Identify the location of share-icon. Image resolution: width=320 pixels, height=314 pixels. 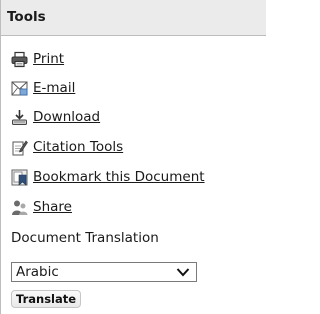
(19, 207).